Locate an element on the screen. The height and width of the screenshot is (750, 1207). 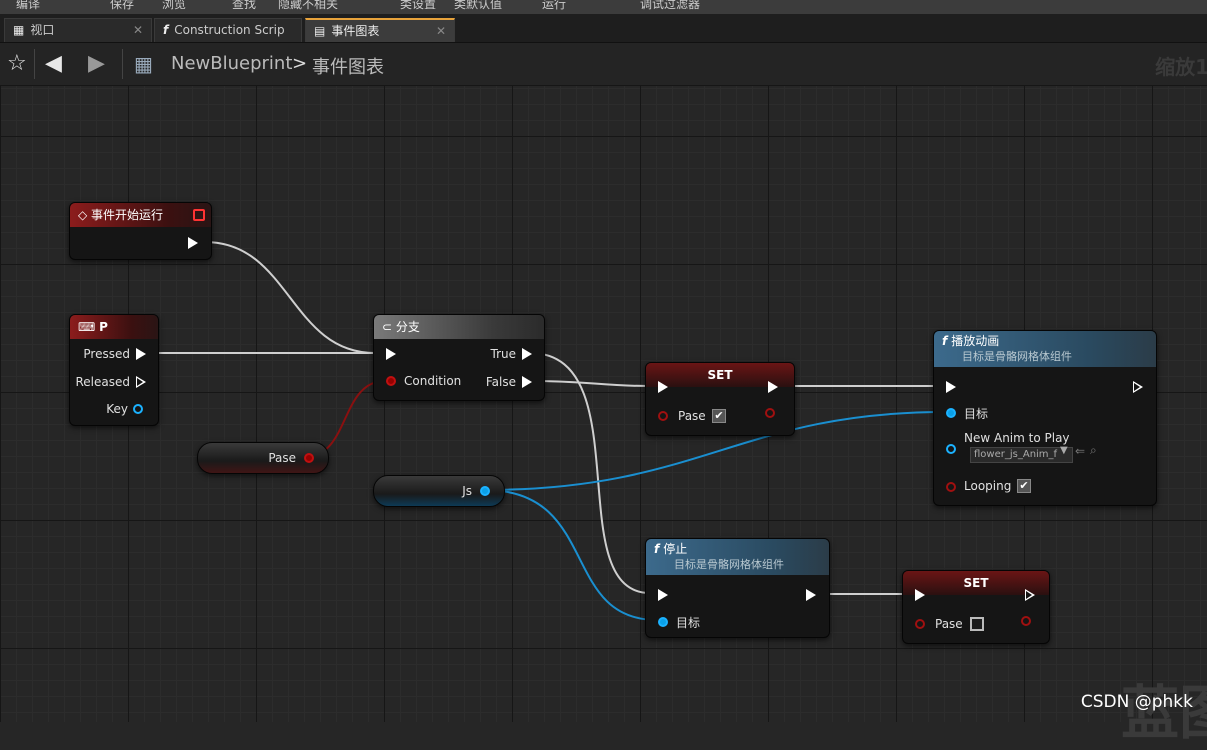
node-title: P is located at coordinates (103, 327).